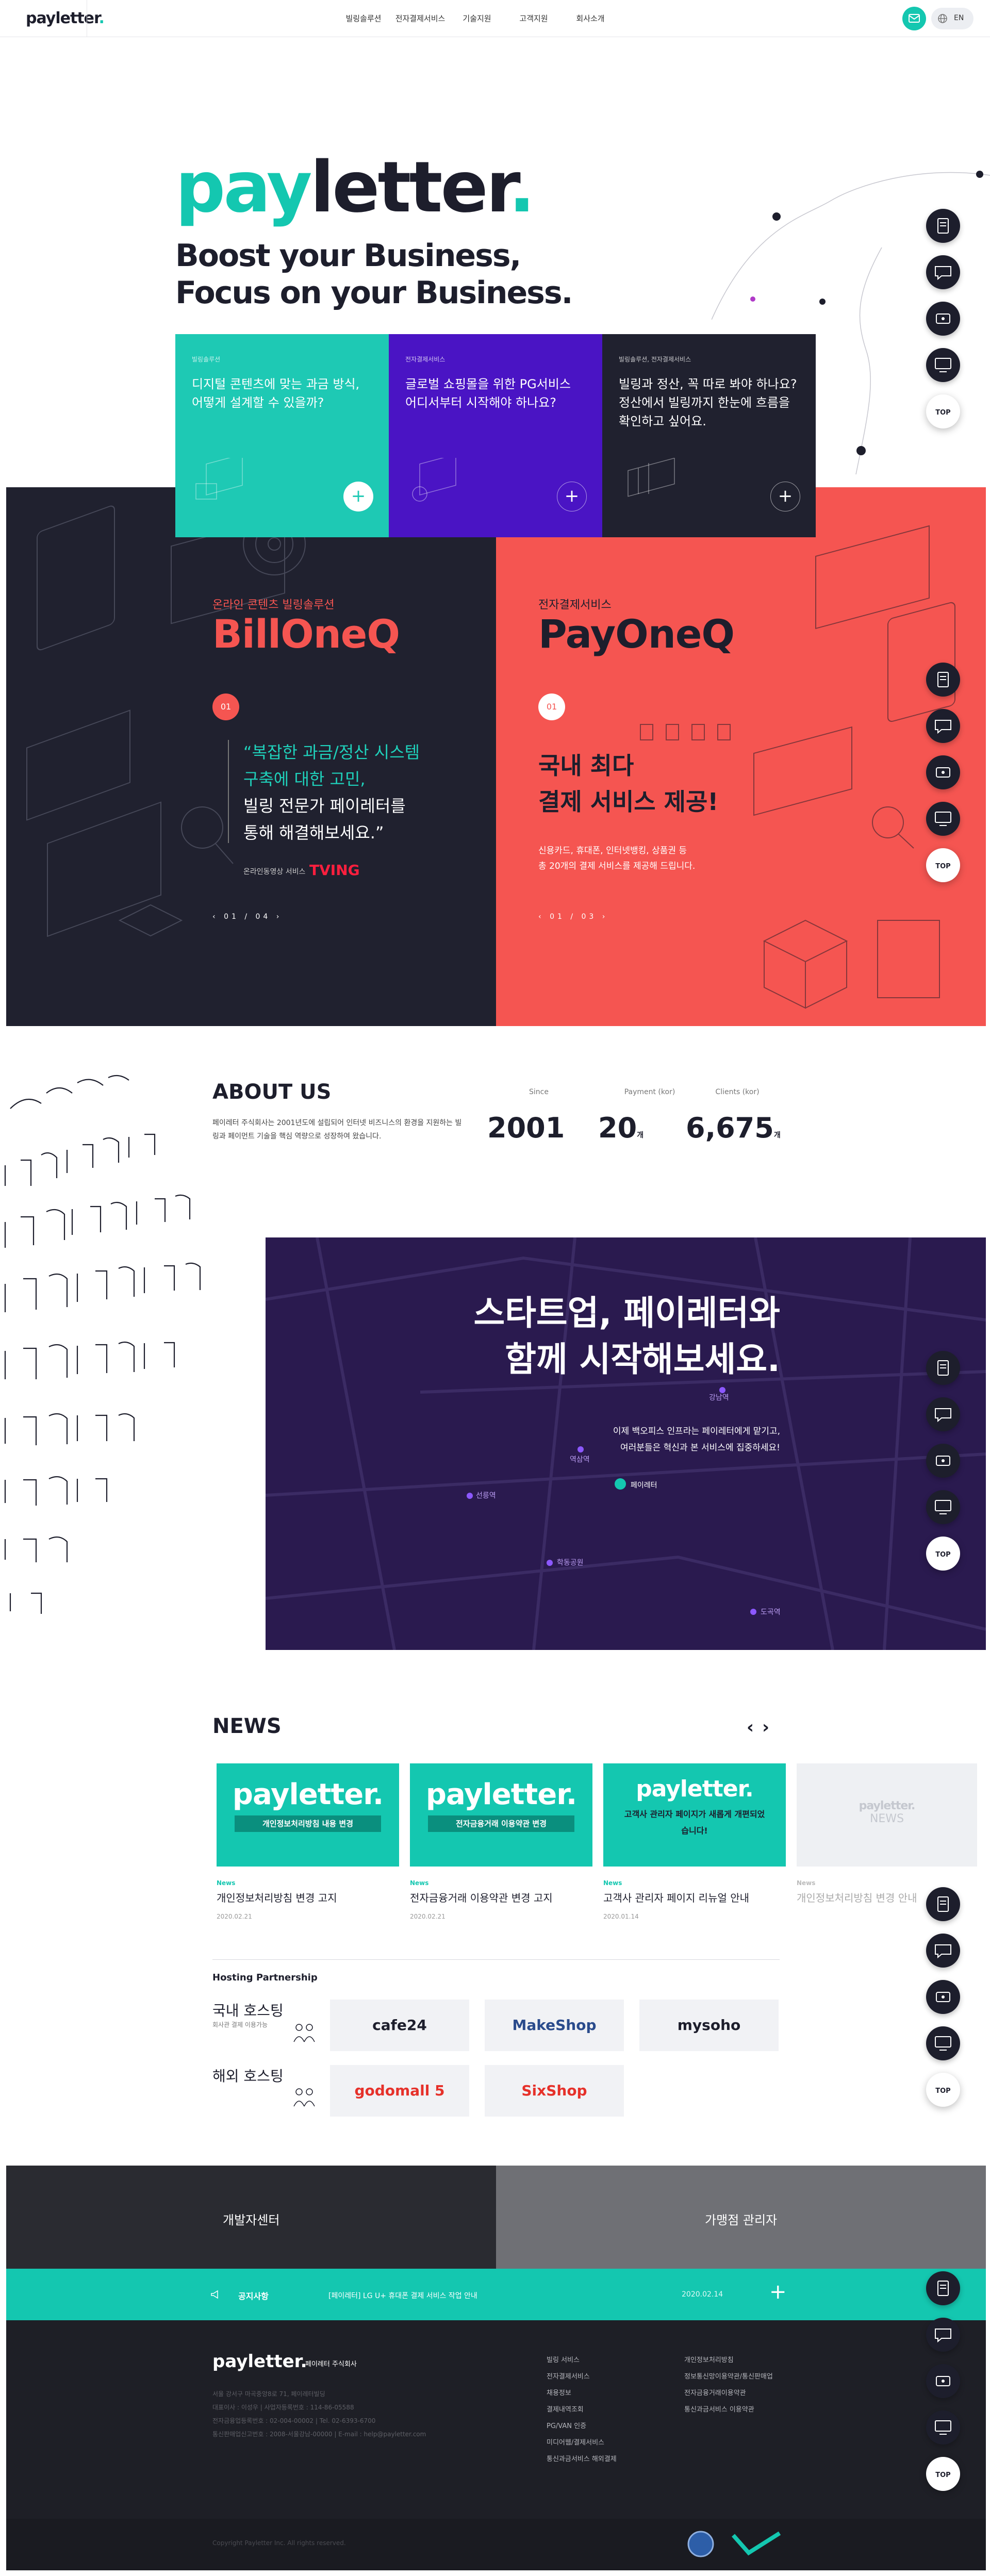 This screenshot has width=990, height=2576. I want to click on nav-payment: 전자결제서비스, so click(420, 19).